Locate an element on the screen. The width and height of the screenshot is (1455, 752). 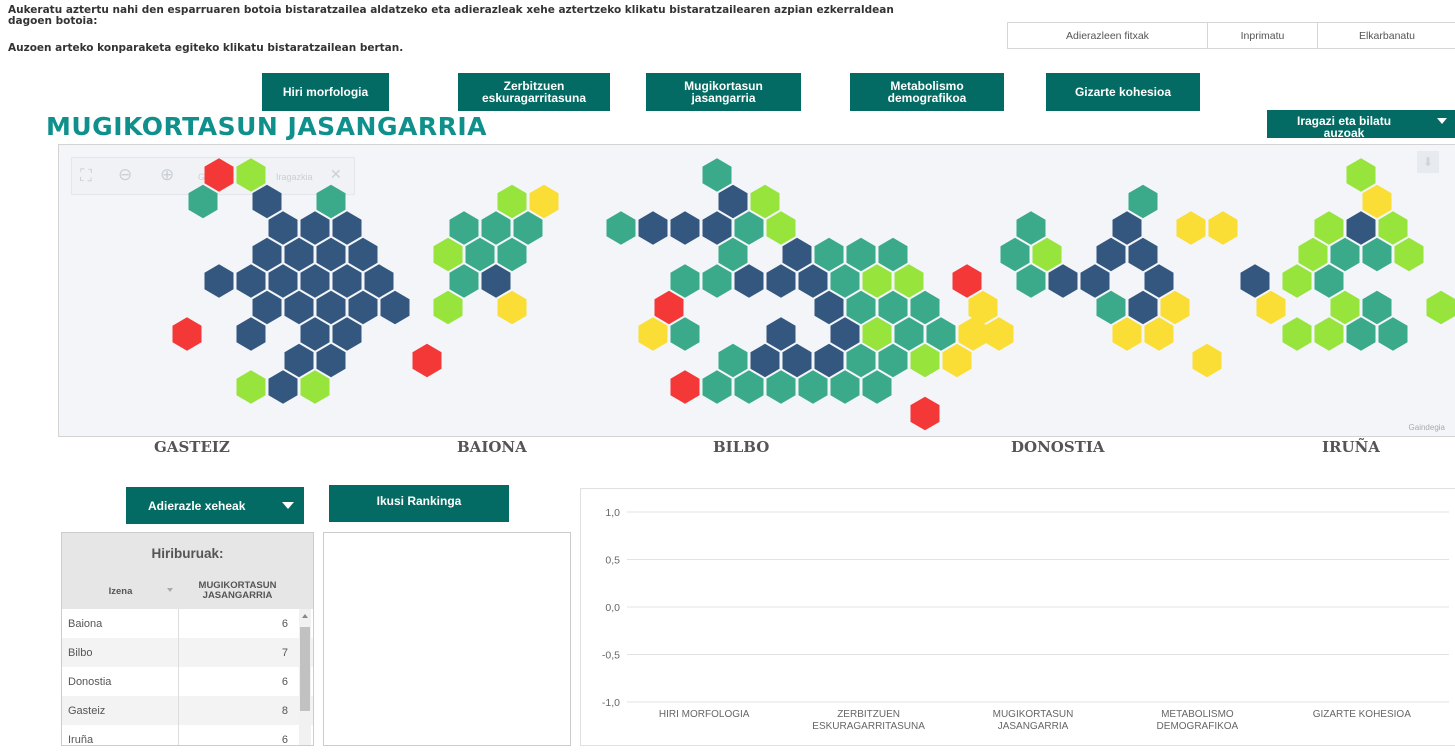
scrollbar is located at coordinates (305, 677).